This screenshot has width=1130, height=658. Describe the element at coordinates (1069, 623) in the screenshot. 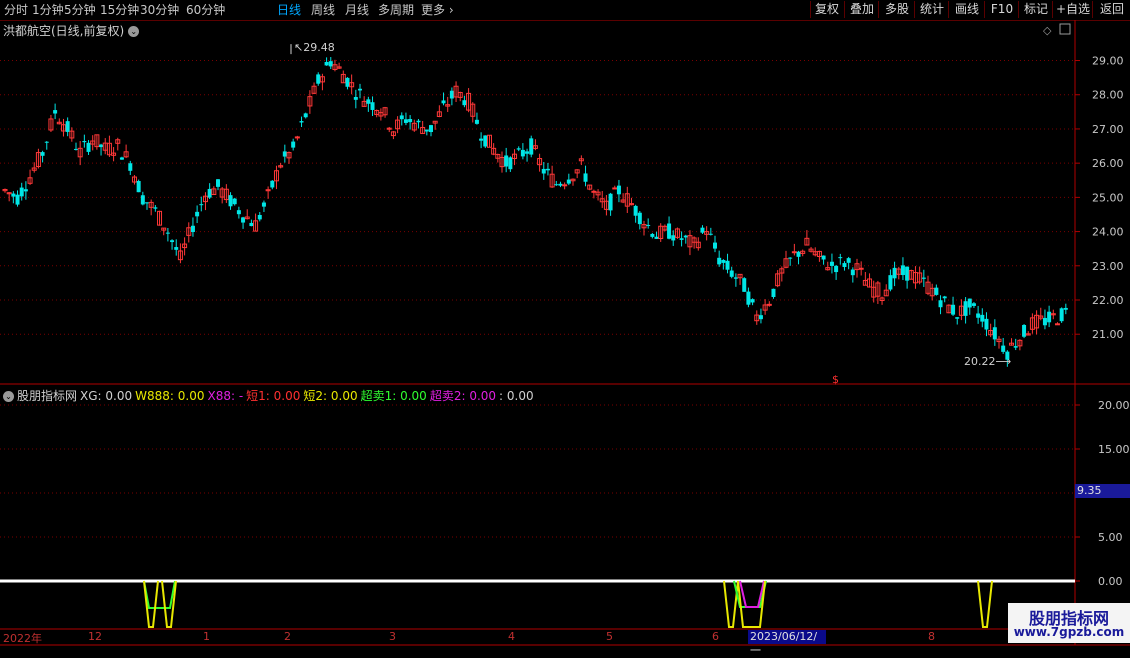

I see `watermark-logo: 股朋指标网 www.7gpzb.com` at that location.